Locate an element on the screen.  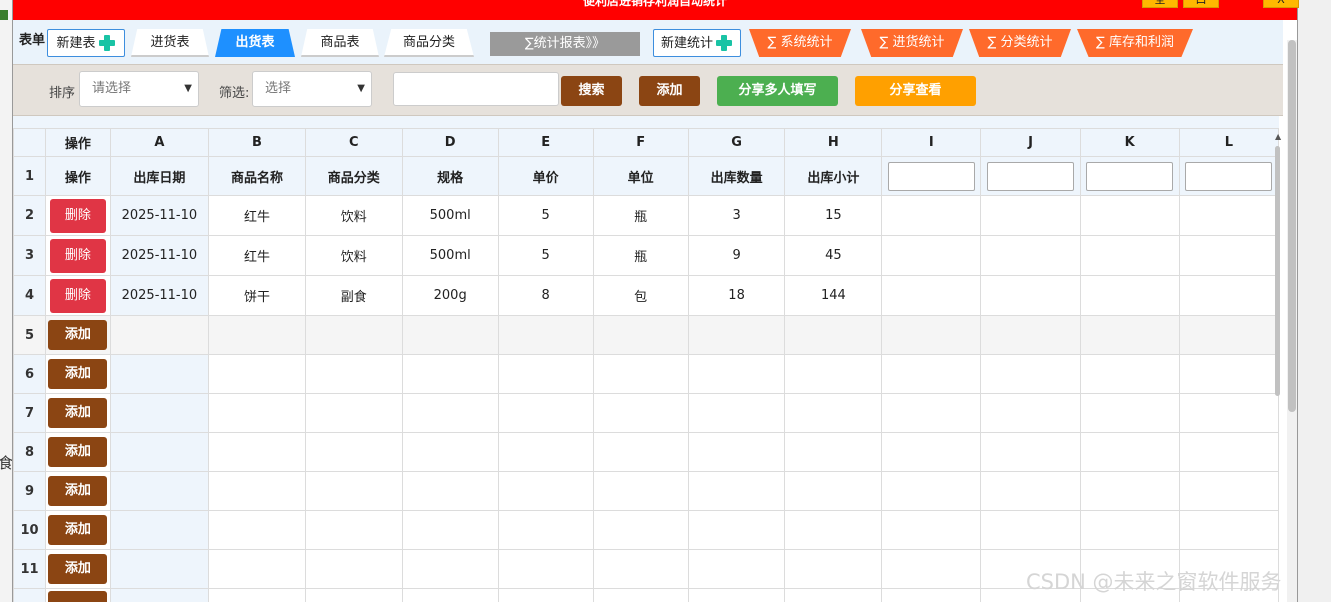
fullscreen-button: 全 is located at coordinates (1160, 4).